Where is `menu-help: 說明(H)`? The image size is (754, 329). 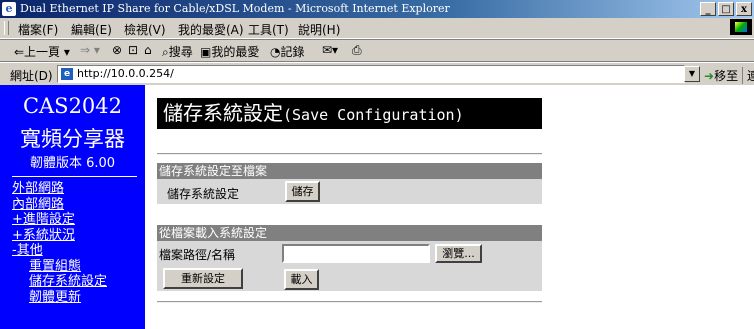 menu-help: 說明(H) is located at coordinates (319, 29).